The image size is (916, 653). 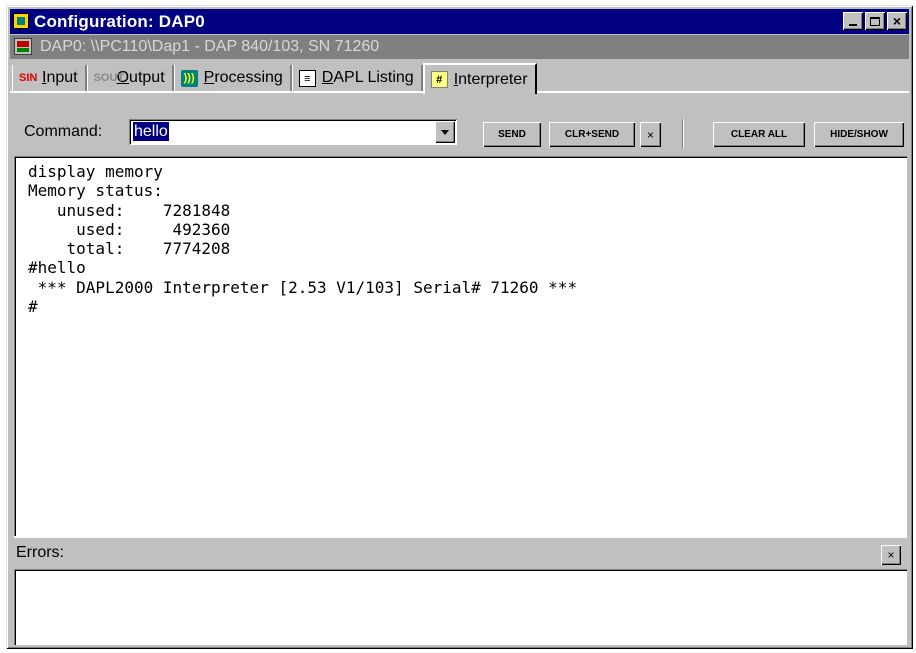 I want to click on command-combobox: hello, so click(x=293, y=132).